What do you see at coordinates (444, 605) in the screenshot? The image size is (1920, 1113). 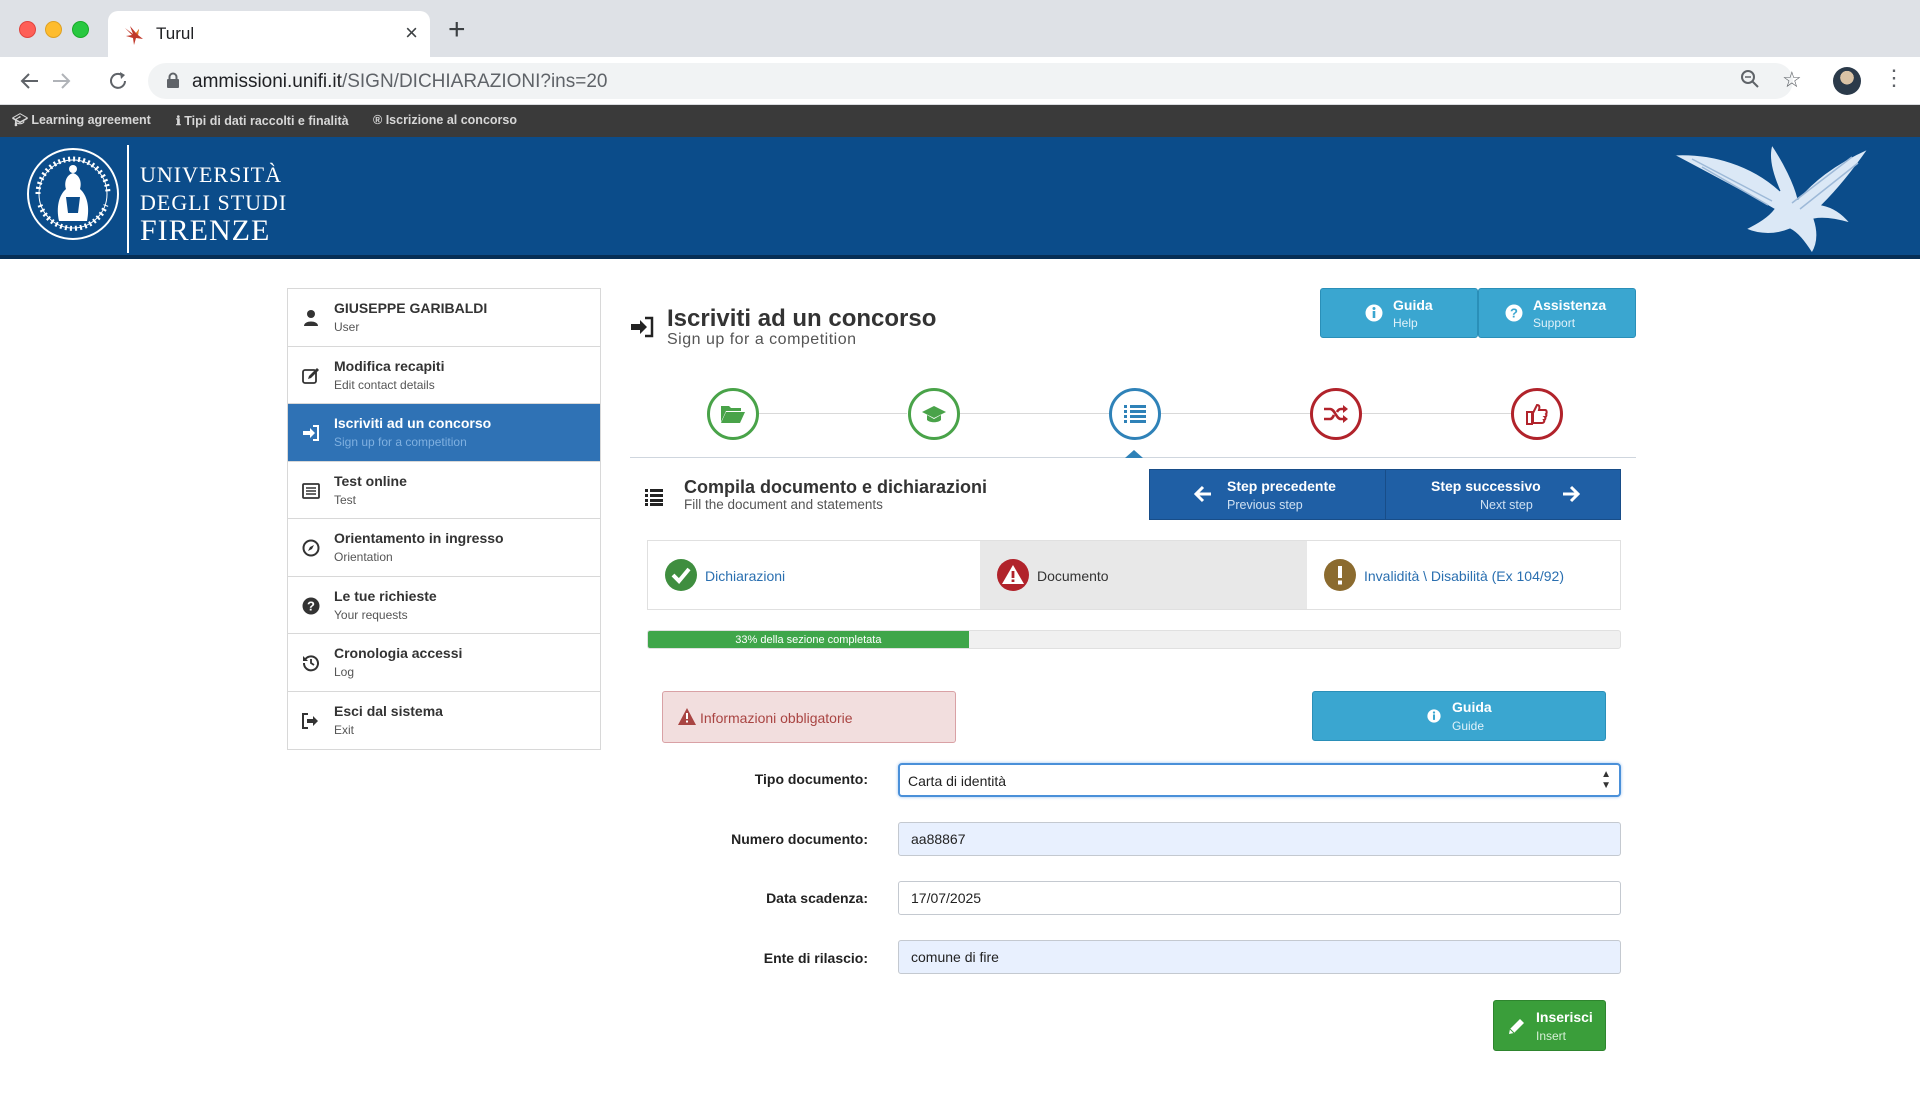 I see `sidebar-item-requests: ? Le tue richieste Your requests` at bounding box center [444, 605].